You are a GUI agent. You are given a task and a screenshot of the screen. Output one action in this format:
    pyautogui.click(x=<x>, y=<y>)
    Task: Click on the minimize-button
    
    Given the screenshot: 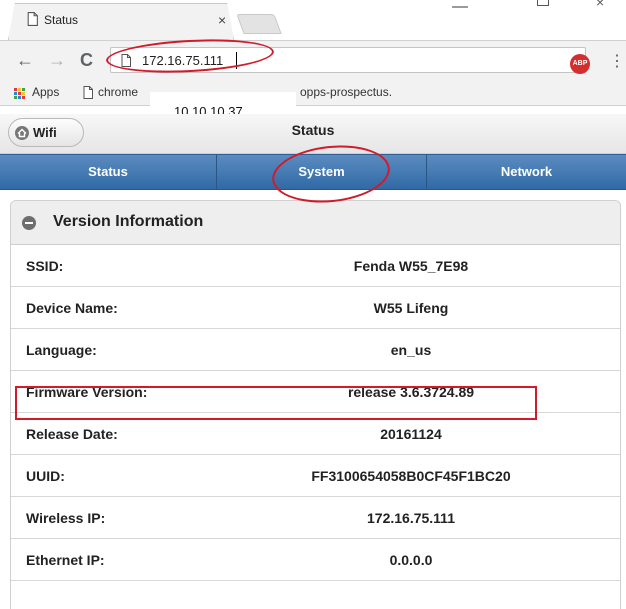 What is the action you would take?
    pyautogui.click(x=460, y=7)
    